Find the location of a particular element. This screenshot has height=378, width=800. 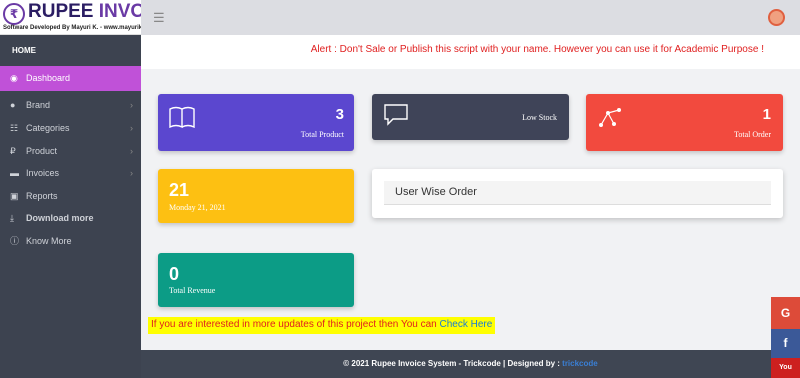

sidebar-item-categories: ☷ Categories › is located at coordinates (70, 128).